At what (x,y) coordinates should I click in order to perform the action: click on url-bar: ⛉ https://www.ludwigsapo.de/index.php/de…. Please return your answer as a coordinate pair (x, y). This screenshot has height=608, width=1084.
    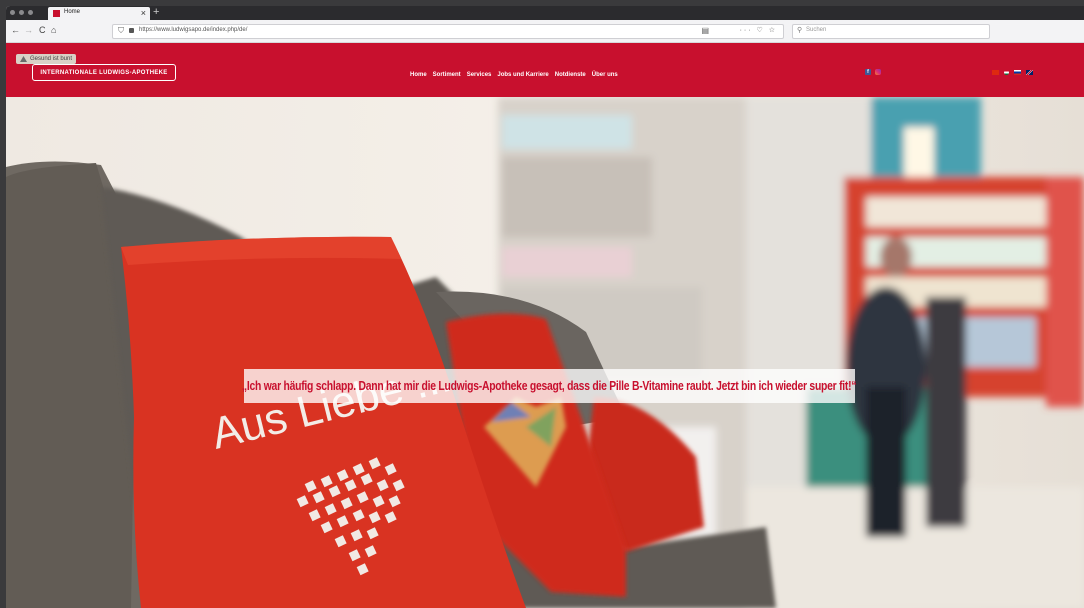
    Looking at the image, I should click on (448, 31).